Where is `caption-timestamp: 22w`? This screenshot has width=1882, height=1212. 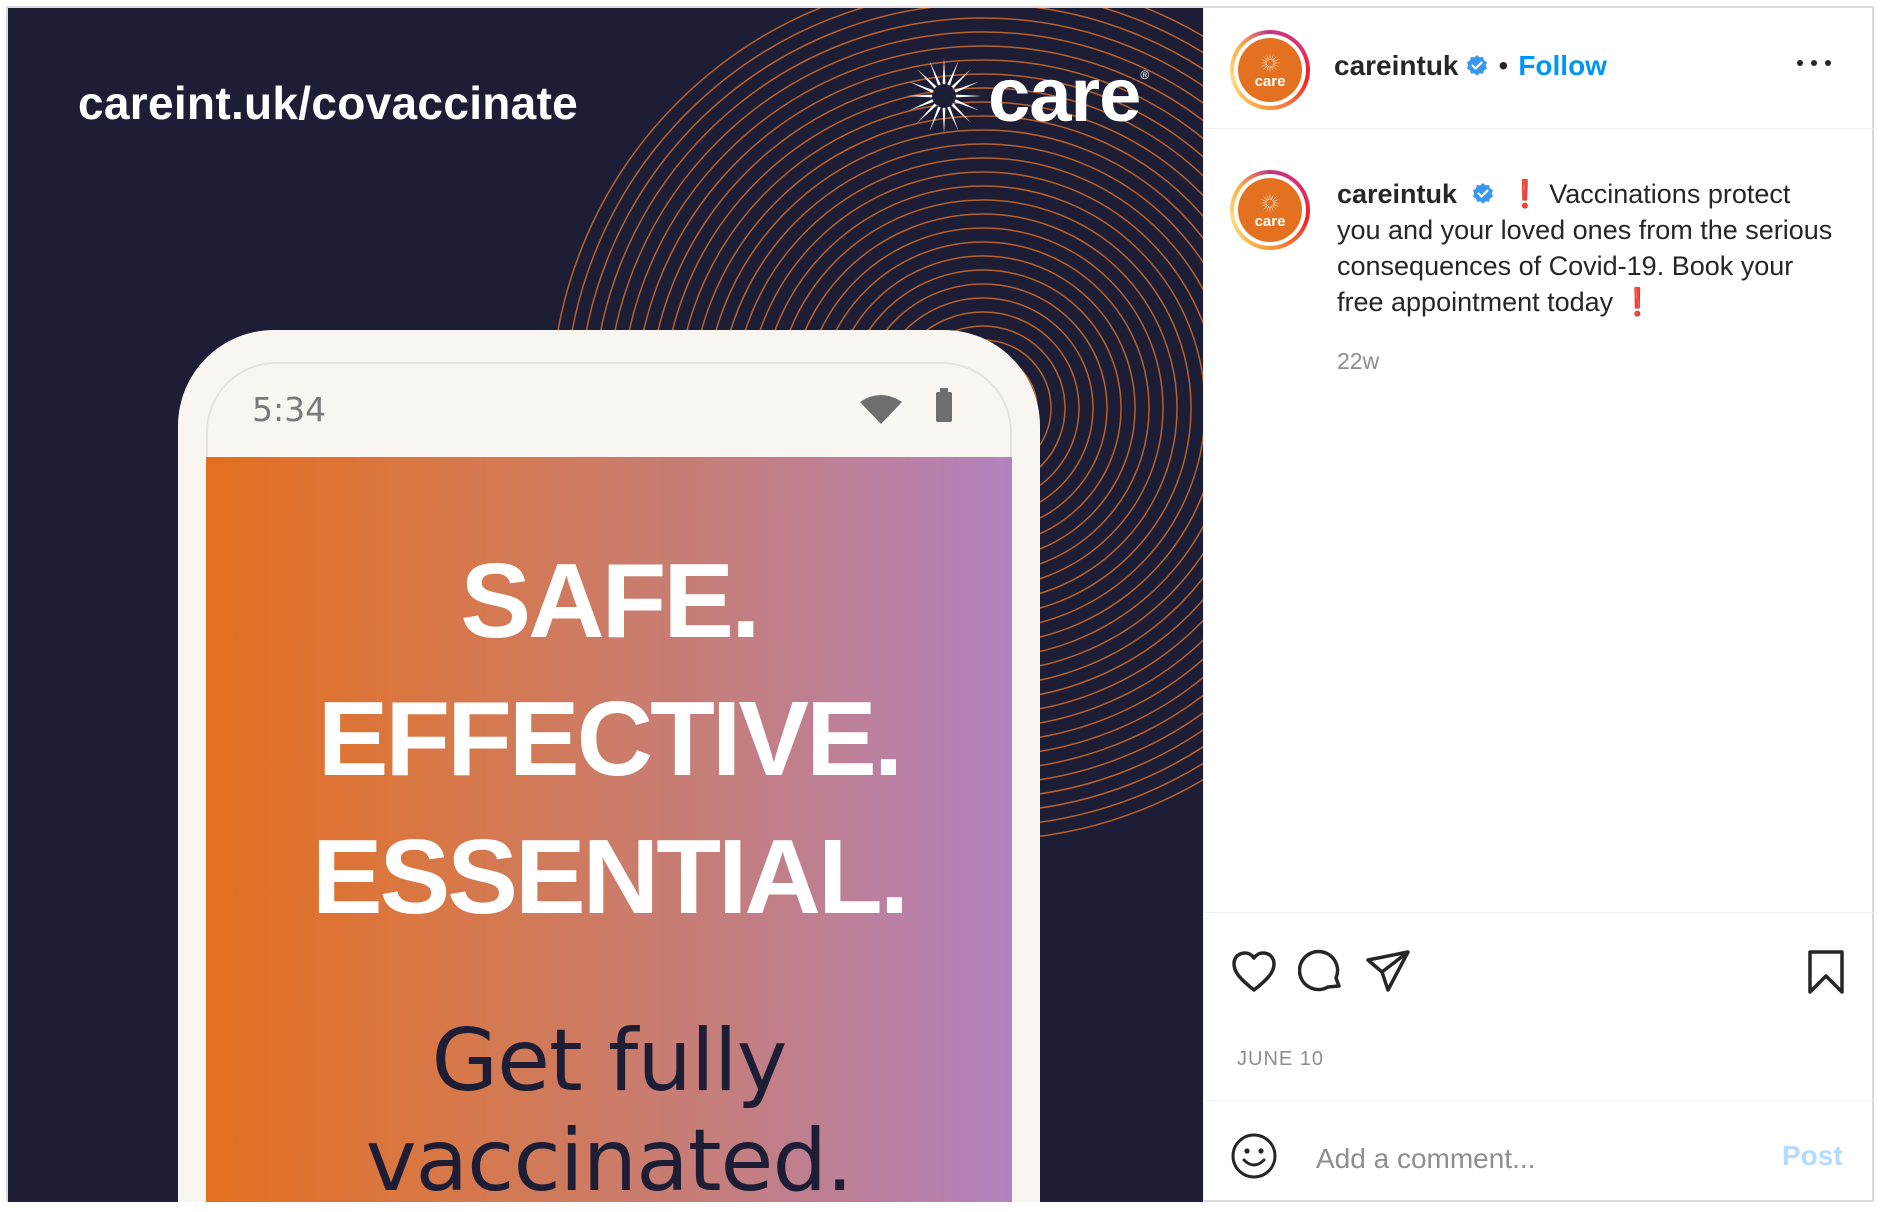
caption-timestamp: 22w is located at coordinates (1358, 361).